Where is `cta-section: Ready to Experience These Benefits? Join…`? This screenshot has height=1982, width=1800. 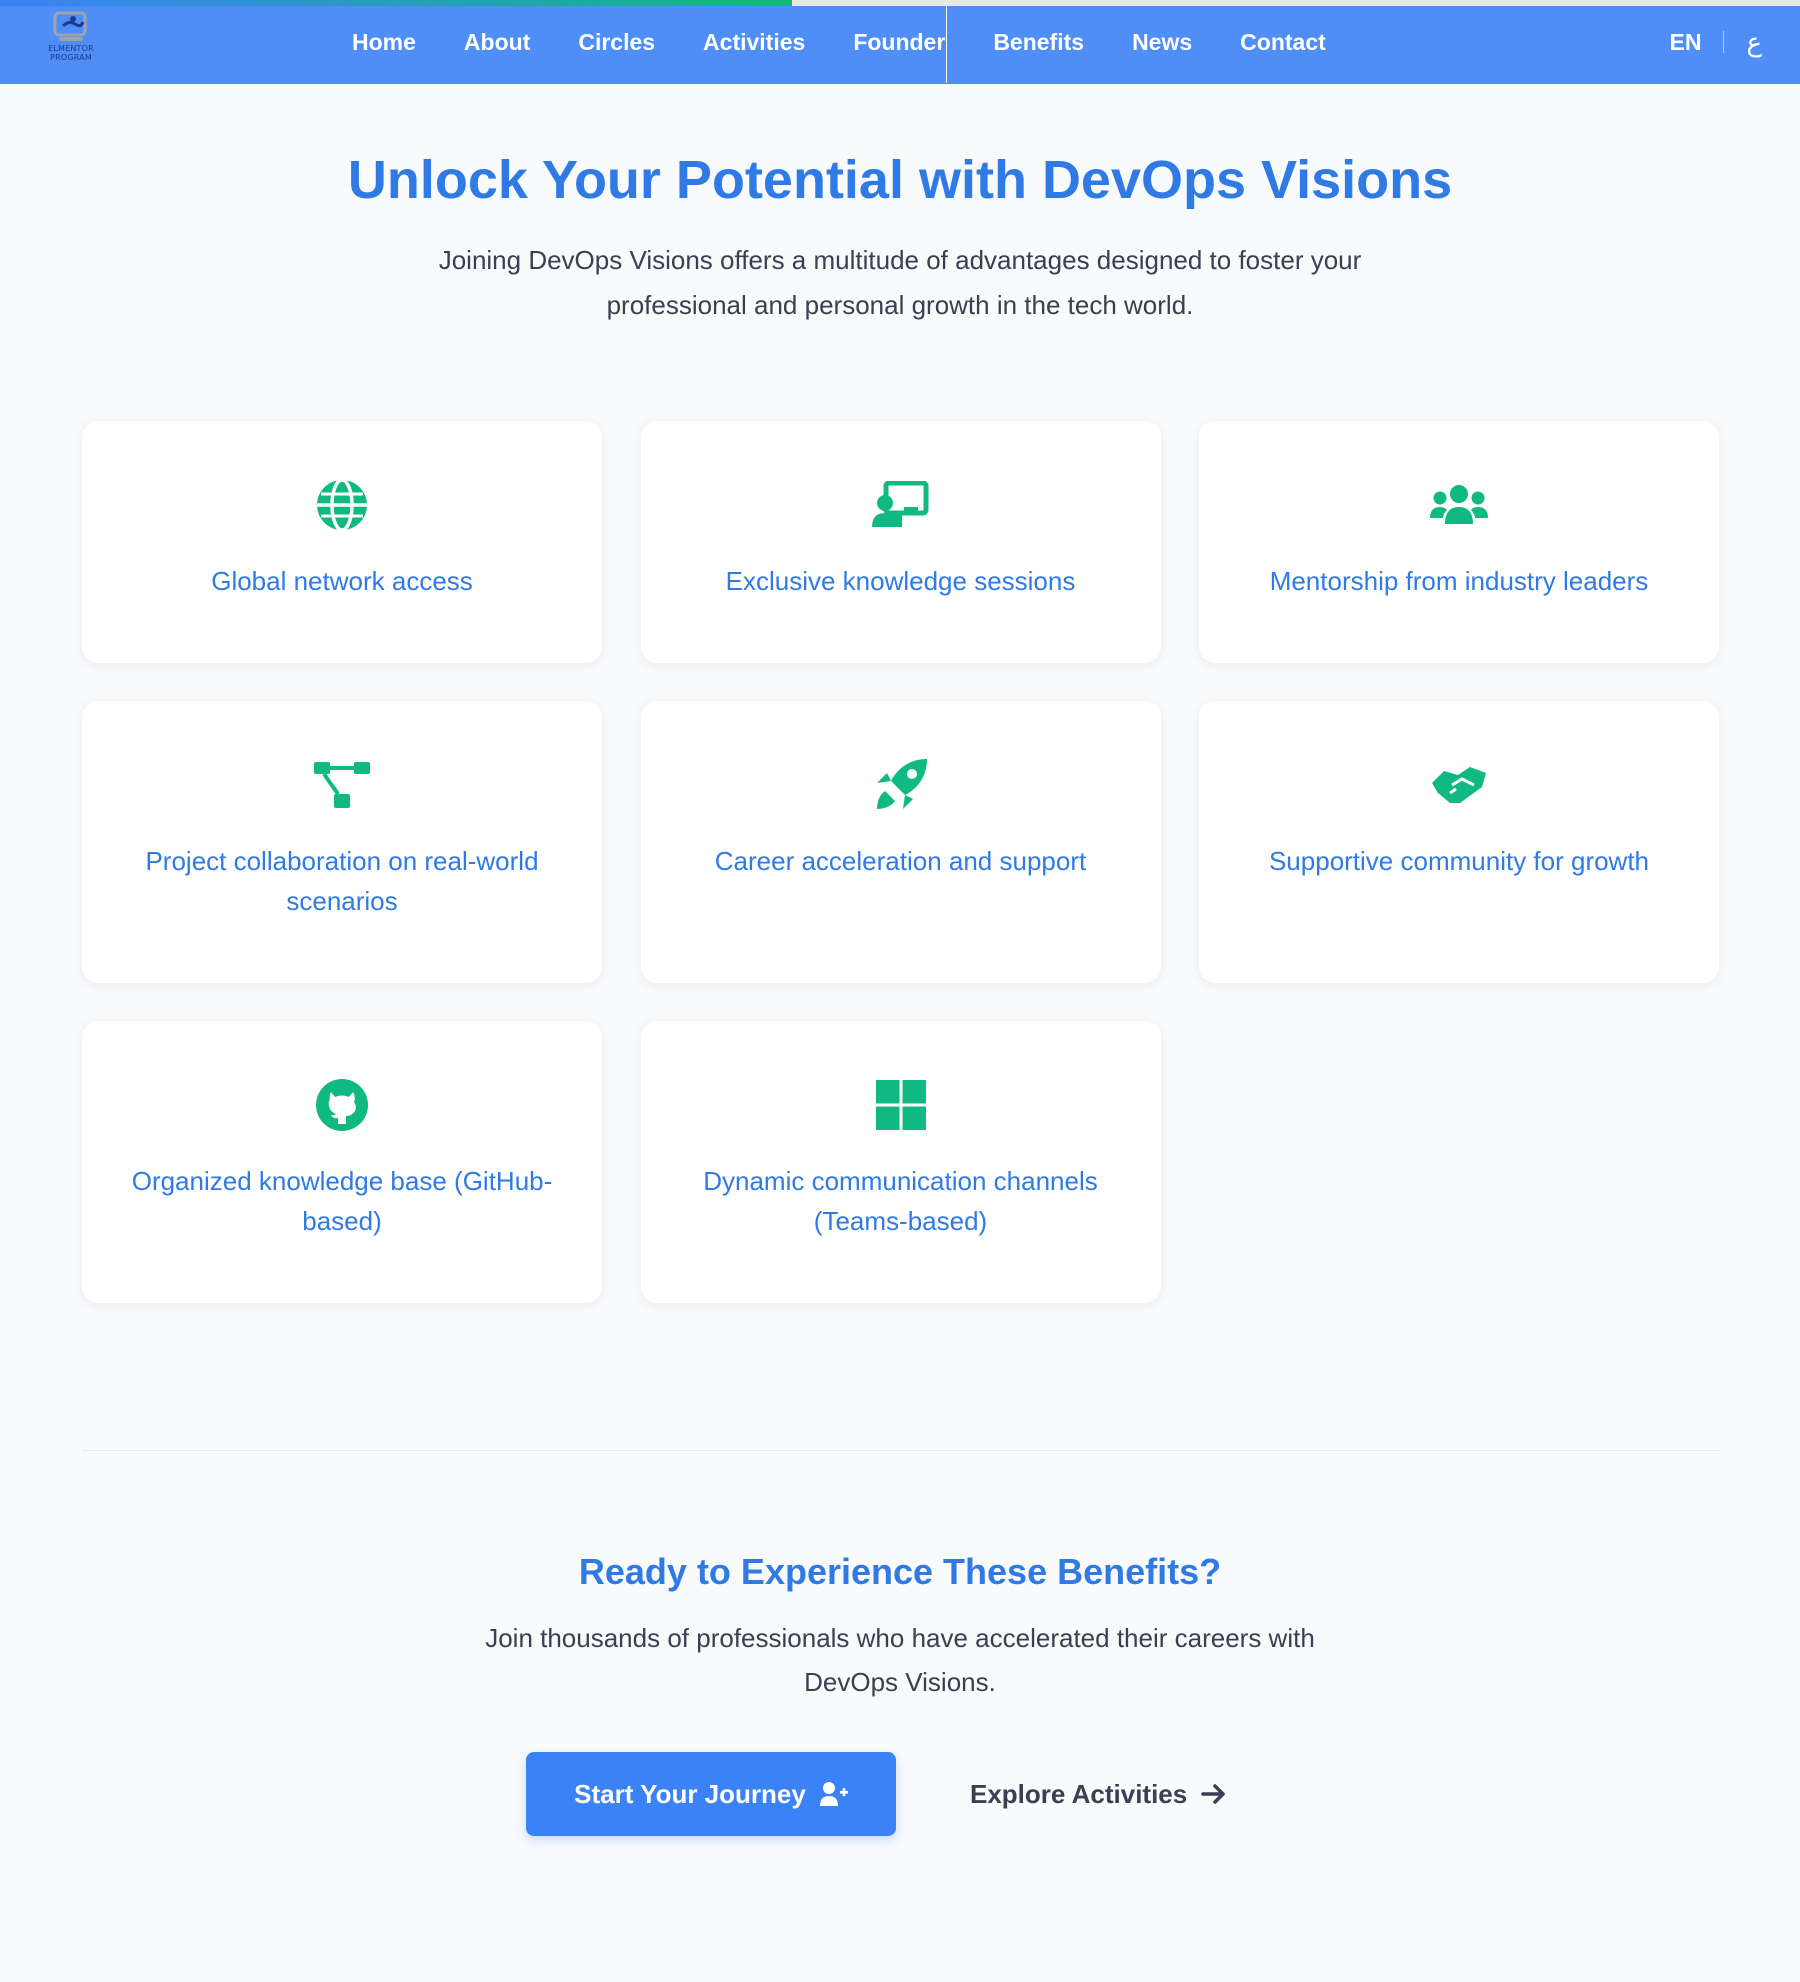
cta-section: Ready to Experience These Benefits? Join… is located at coordinates (900, 1625).